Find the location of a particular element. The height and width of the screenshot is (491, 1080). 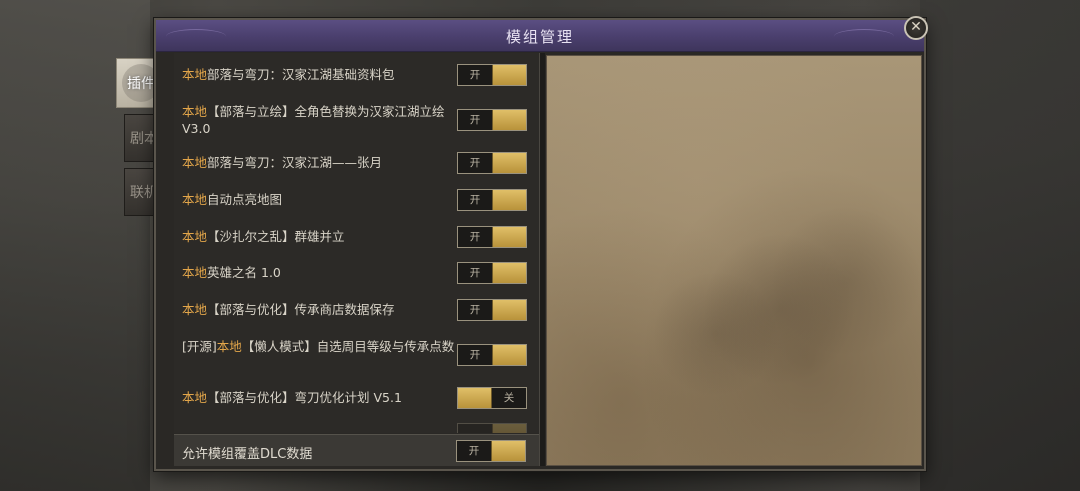

mod-row: 本地【部落与优化】传承商店数据保存 开 is located at coordinates (356, 310).